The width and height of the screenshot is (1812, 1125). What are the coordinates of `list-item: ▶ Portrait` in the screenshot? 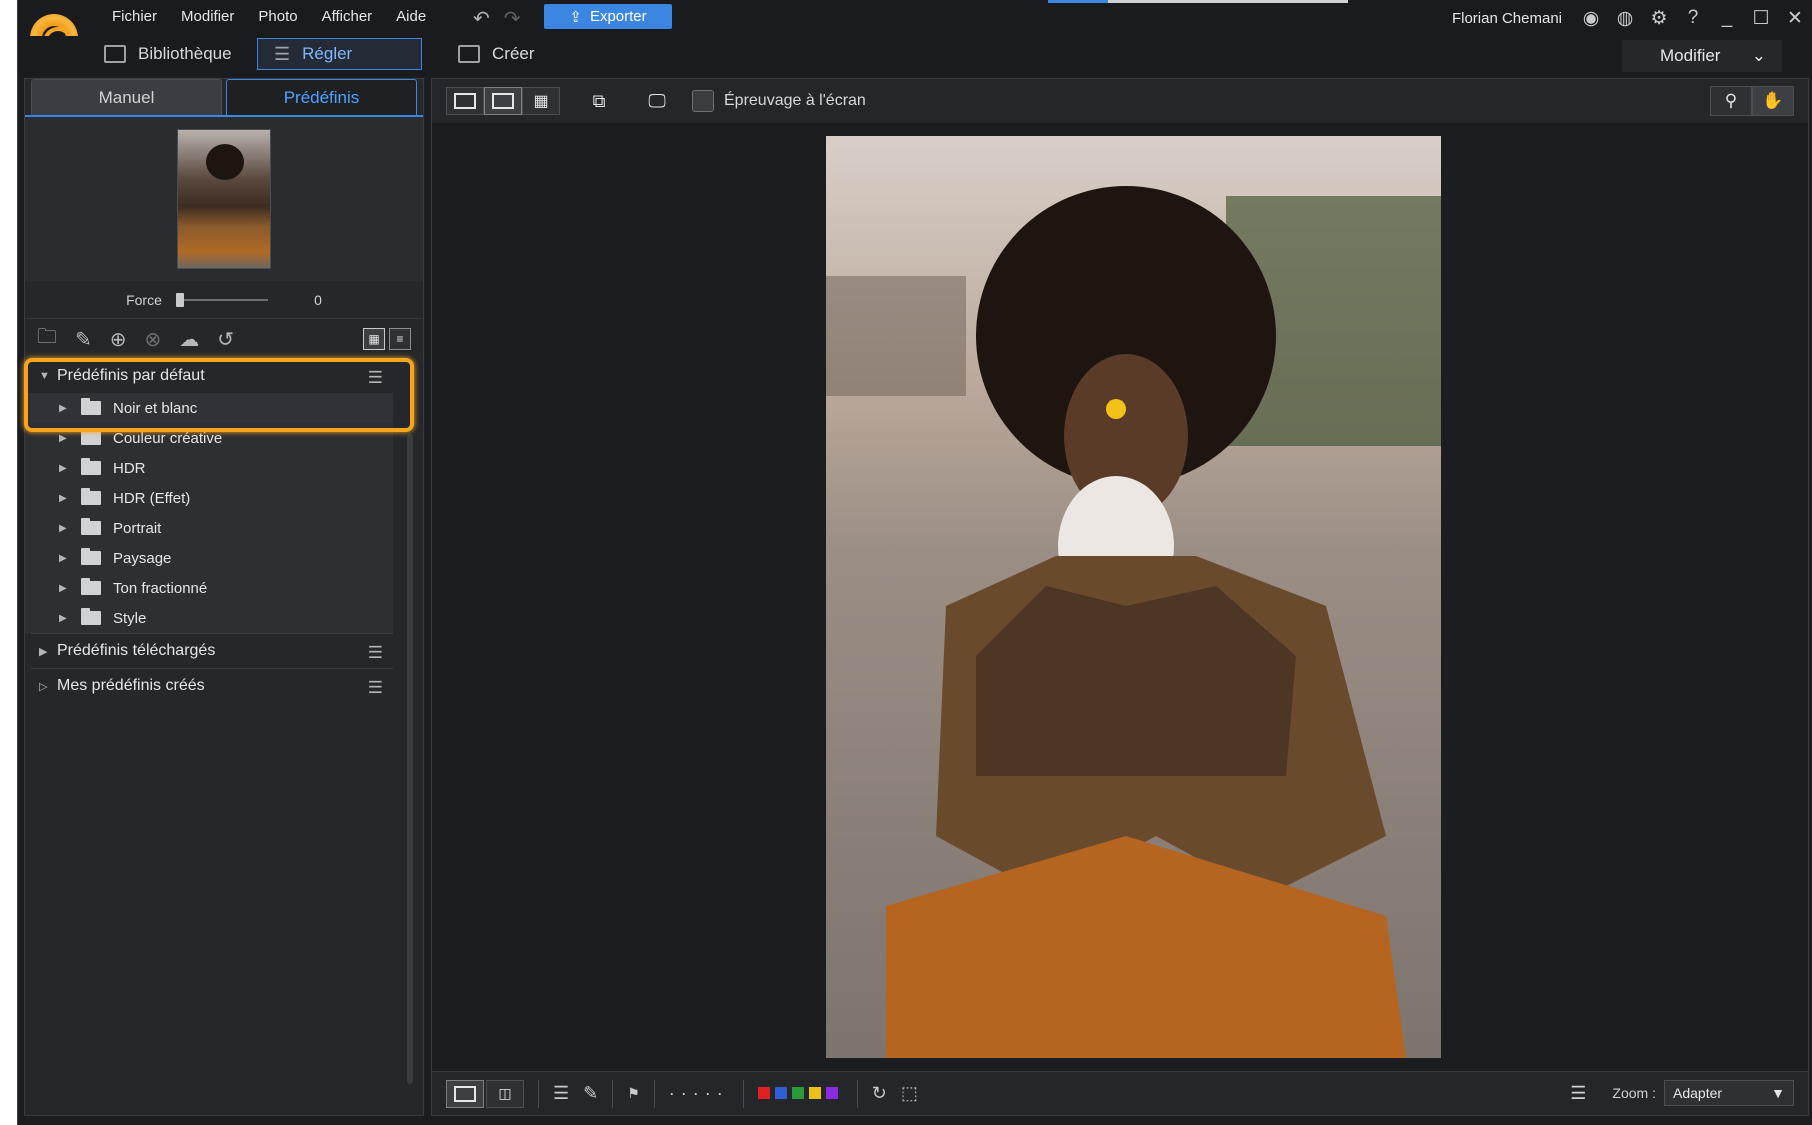 It's located at (209, 528).